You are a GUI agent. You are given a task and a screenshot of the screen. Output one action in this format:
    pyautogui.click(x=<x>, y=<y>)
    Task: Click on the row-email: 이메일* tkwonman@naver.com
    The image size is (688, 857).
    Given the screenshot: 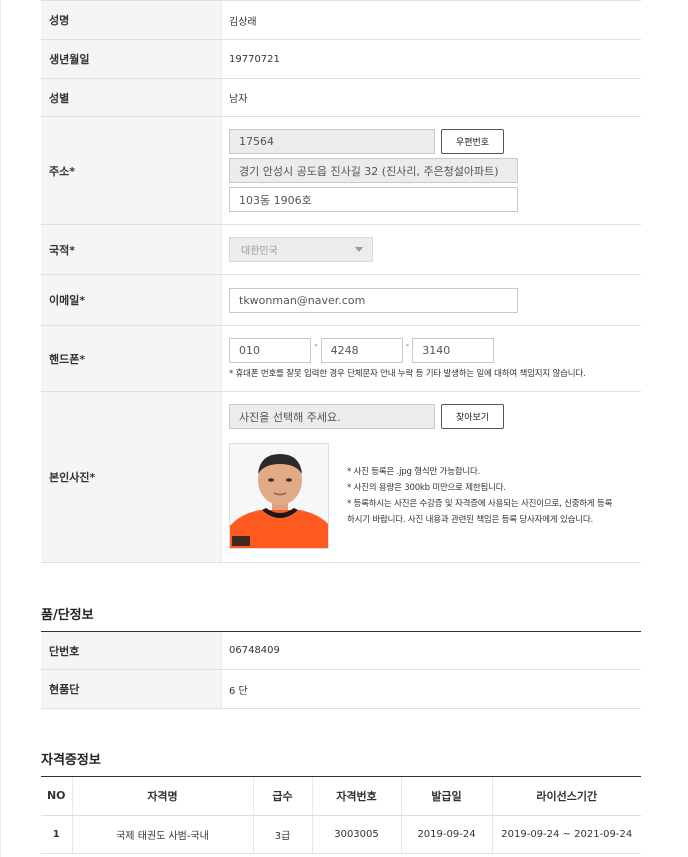 What is the action you would take?
    pyautogui.click(x=341, y=300)
    